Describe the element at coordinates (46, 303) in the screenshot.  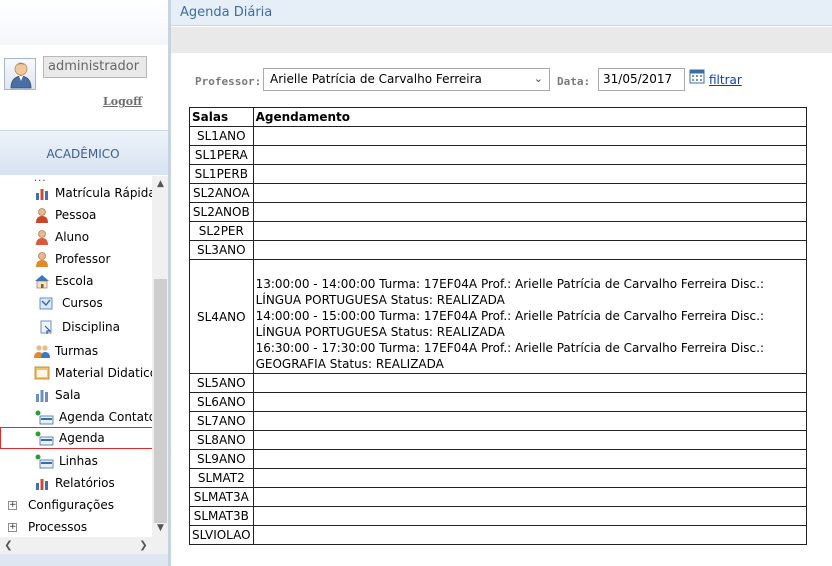
I see `courses-icon` at that location.